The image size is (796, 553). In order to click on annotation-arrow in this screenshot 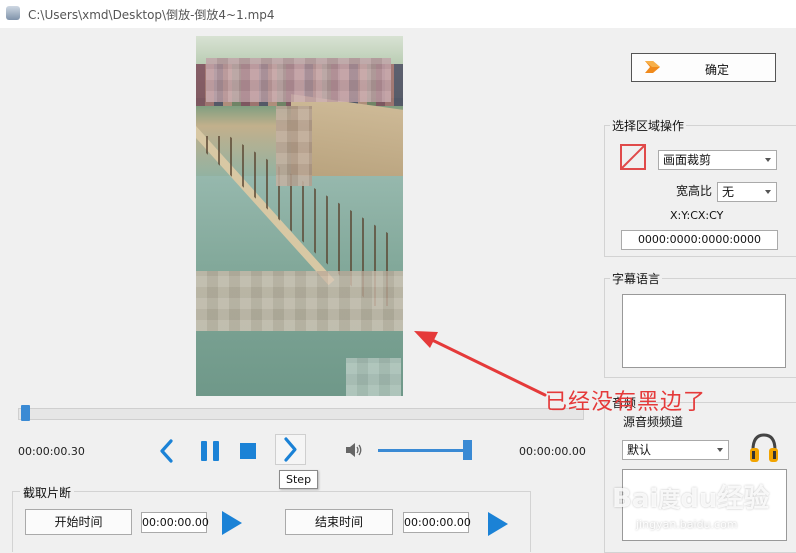, I will do `click(480, 364)`.